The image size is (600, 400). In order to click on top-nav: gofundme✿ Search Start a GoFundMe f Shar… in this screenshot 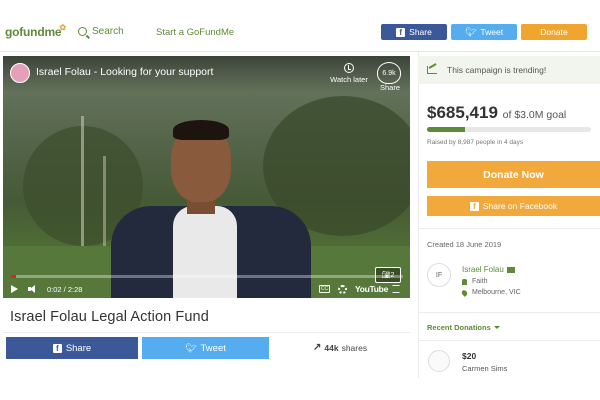, I will do `click(300, 26)`.